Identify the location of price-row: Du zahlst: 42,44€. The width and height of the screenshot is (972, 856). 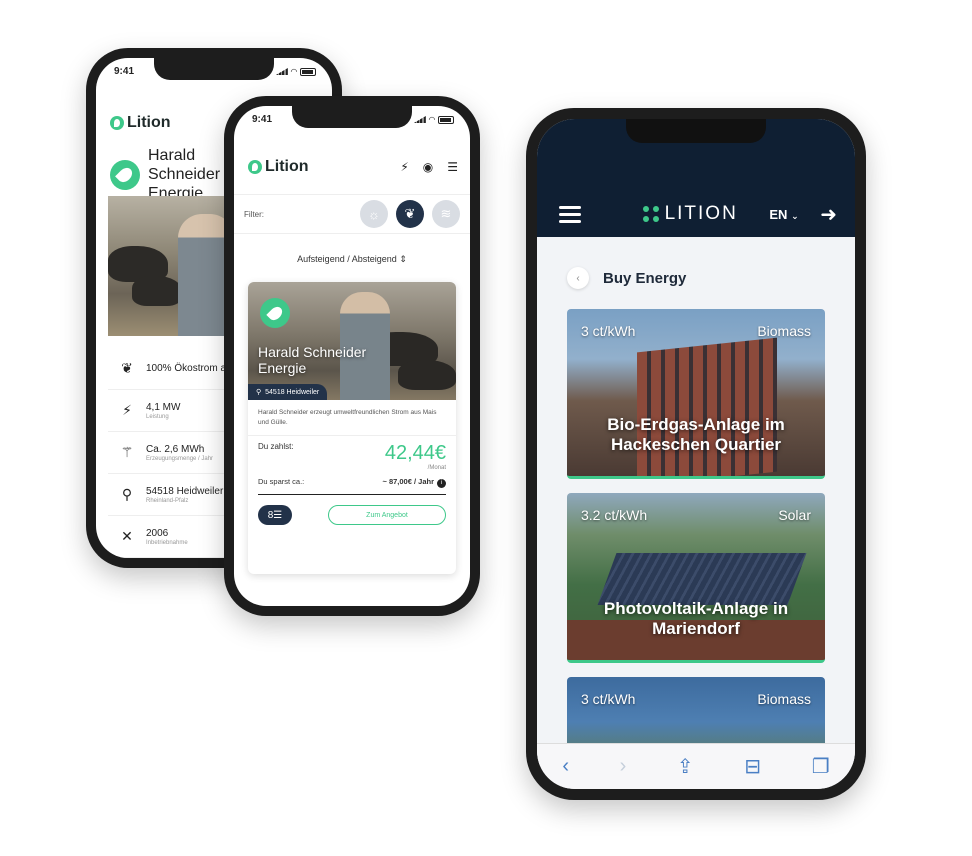
(352, 450).